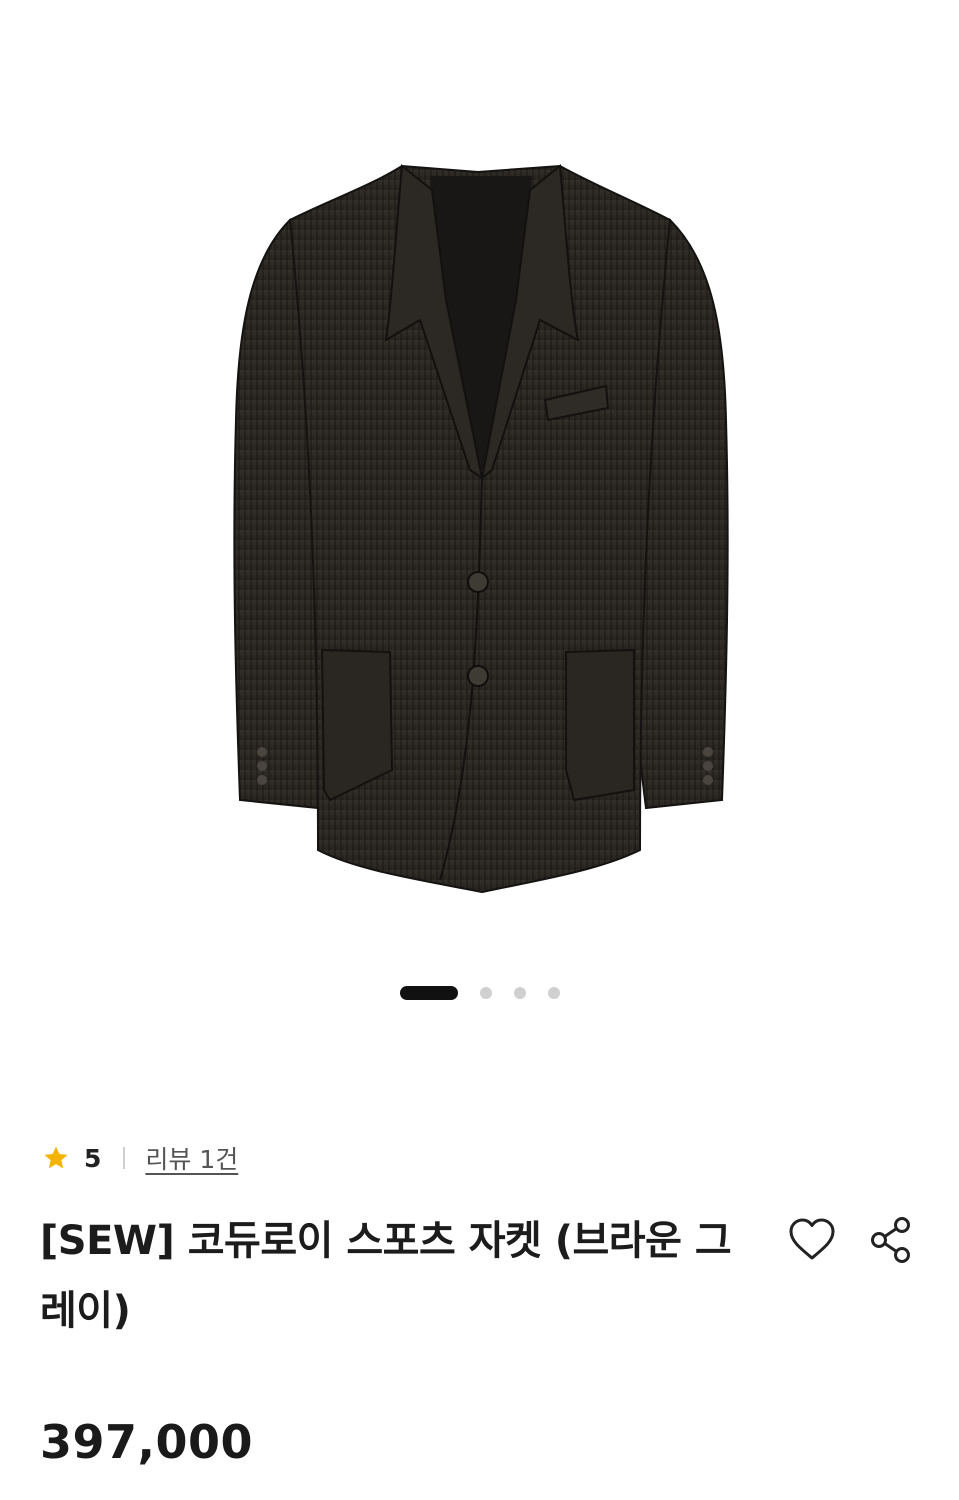 The width and height of the screenshot is (959, 1500). Describe the element at coordinates (147, 1442) in the screenshot. I see `product-price: 397,000` at that location.